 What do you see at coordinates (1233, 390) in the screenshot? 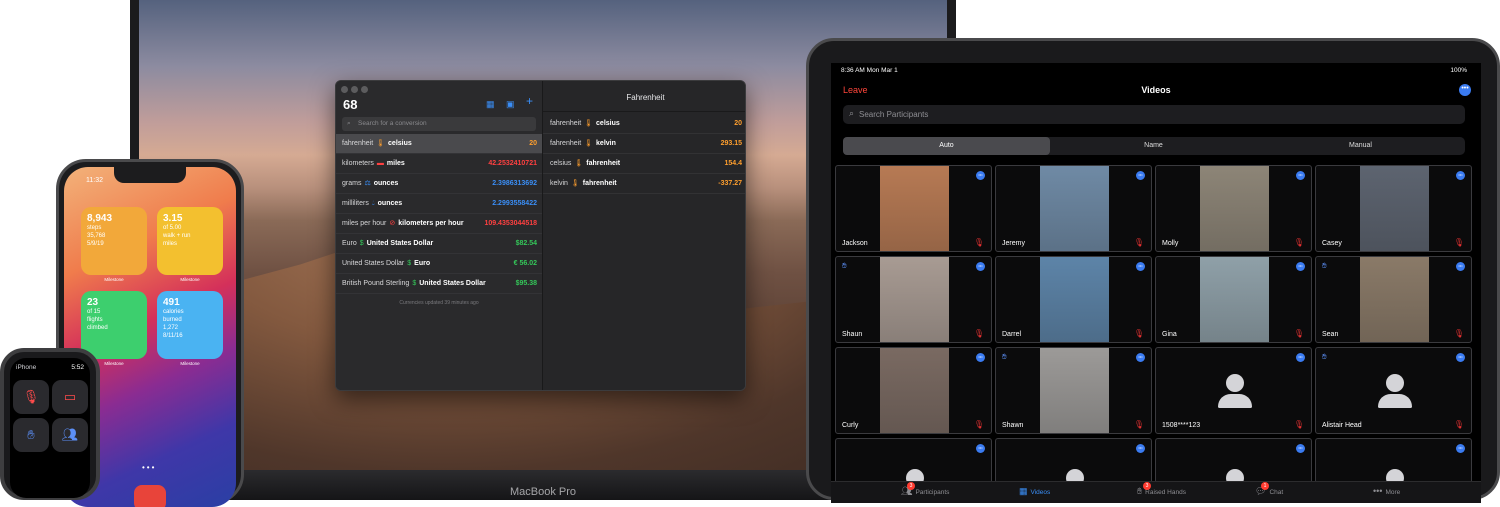
I see `participant-tile: ••• 1508****123 🎙︎` at bounding box center [1233, 390].